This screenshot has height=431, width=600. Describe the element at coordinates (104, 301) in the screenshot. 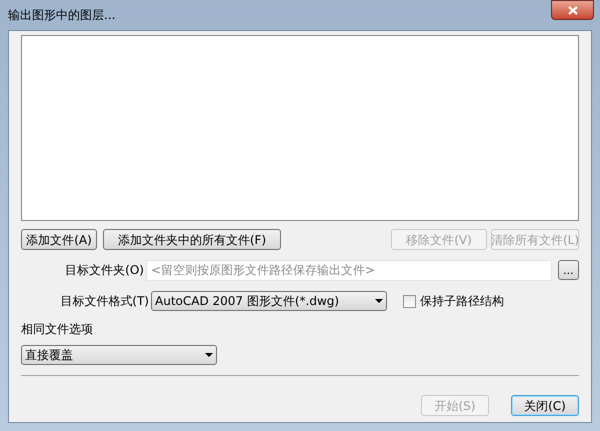

I see `field-label: 目标文件格式(T)` at that location.